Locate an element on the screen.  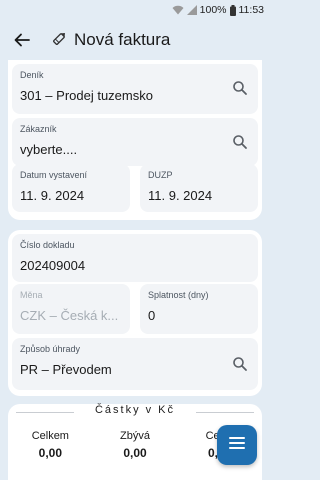
menu-fab-button is located at coordinates (237, 445).